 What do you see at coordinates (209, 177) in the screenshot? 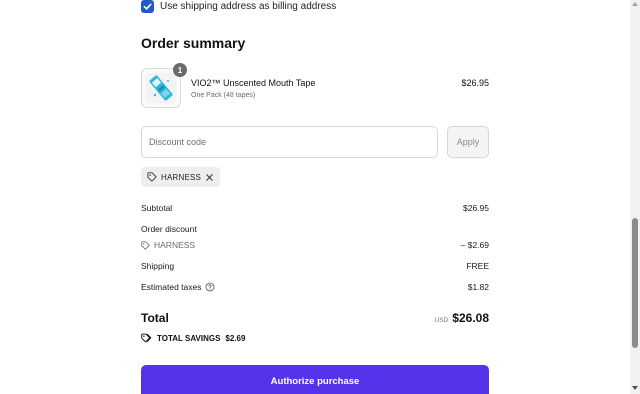
I see `remove-discount-icon` at bounding box center [209, 177].